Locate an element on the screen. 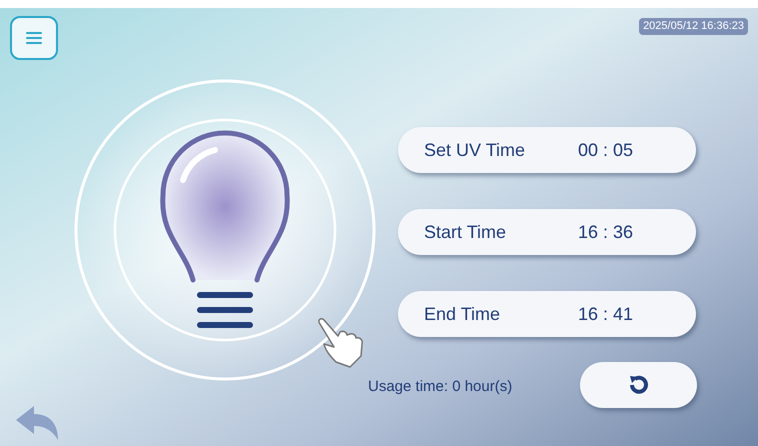 The width and height of the screenshot is (758, 446). menu-icon is located at coordinates (34, 38).